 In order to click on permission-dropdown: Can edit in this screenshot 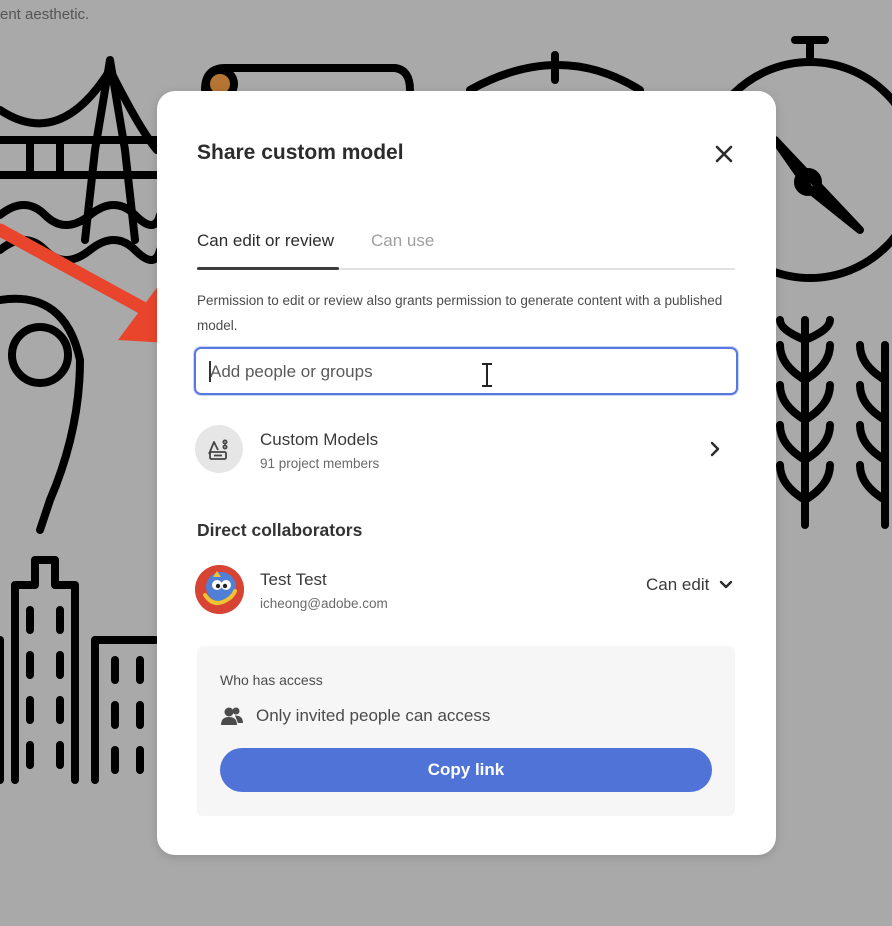, I will do `click(689, 585)`.